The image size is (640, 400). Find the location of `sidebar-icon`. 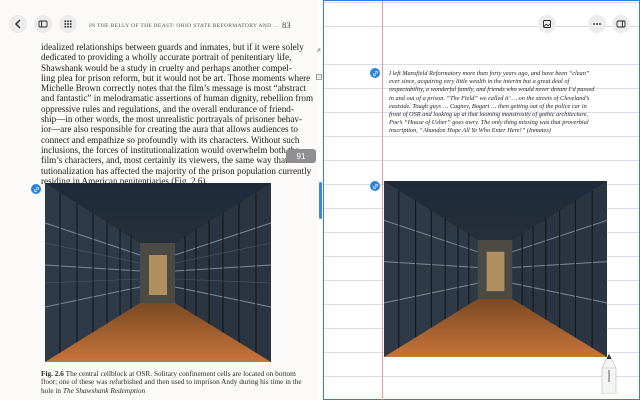

sidebar-icon is located at coordinates (43, 24).